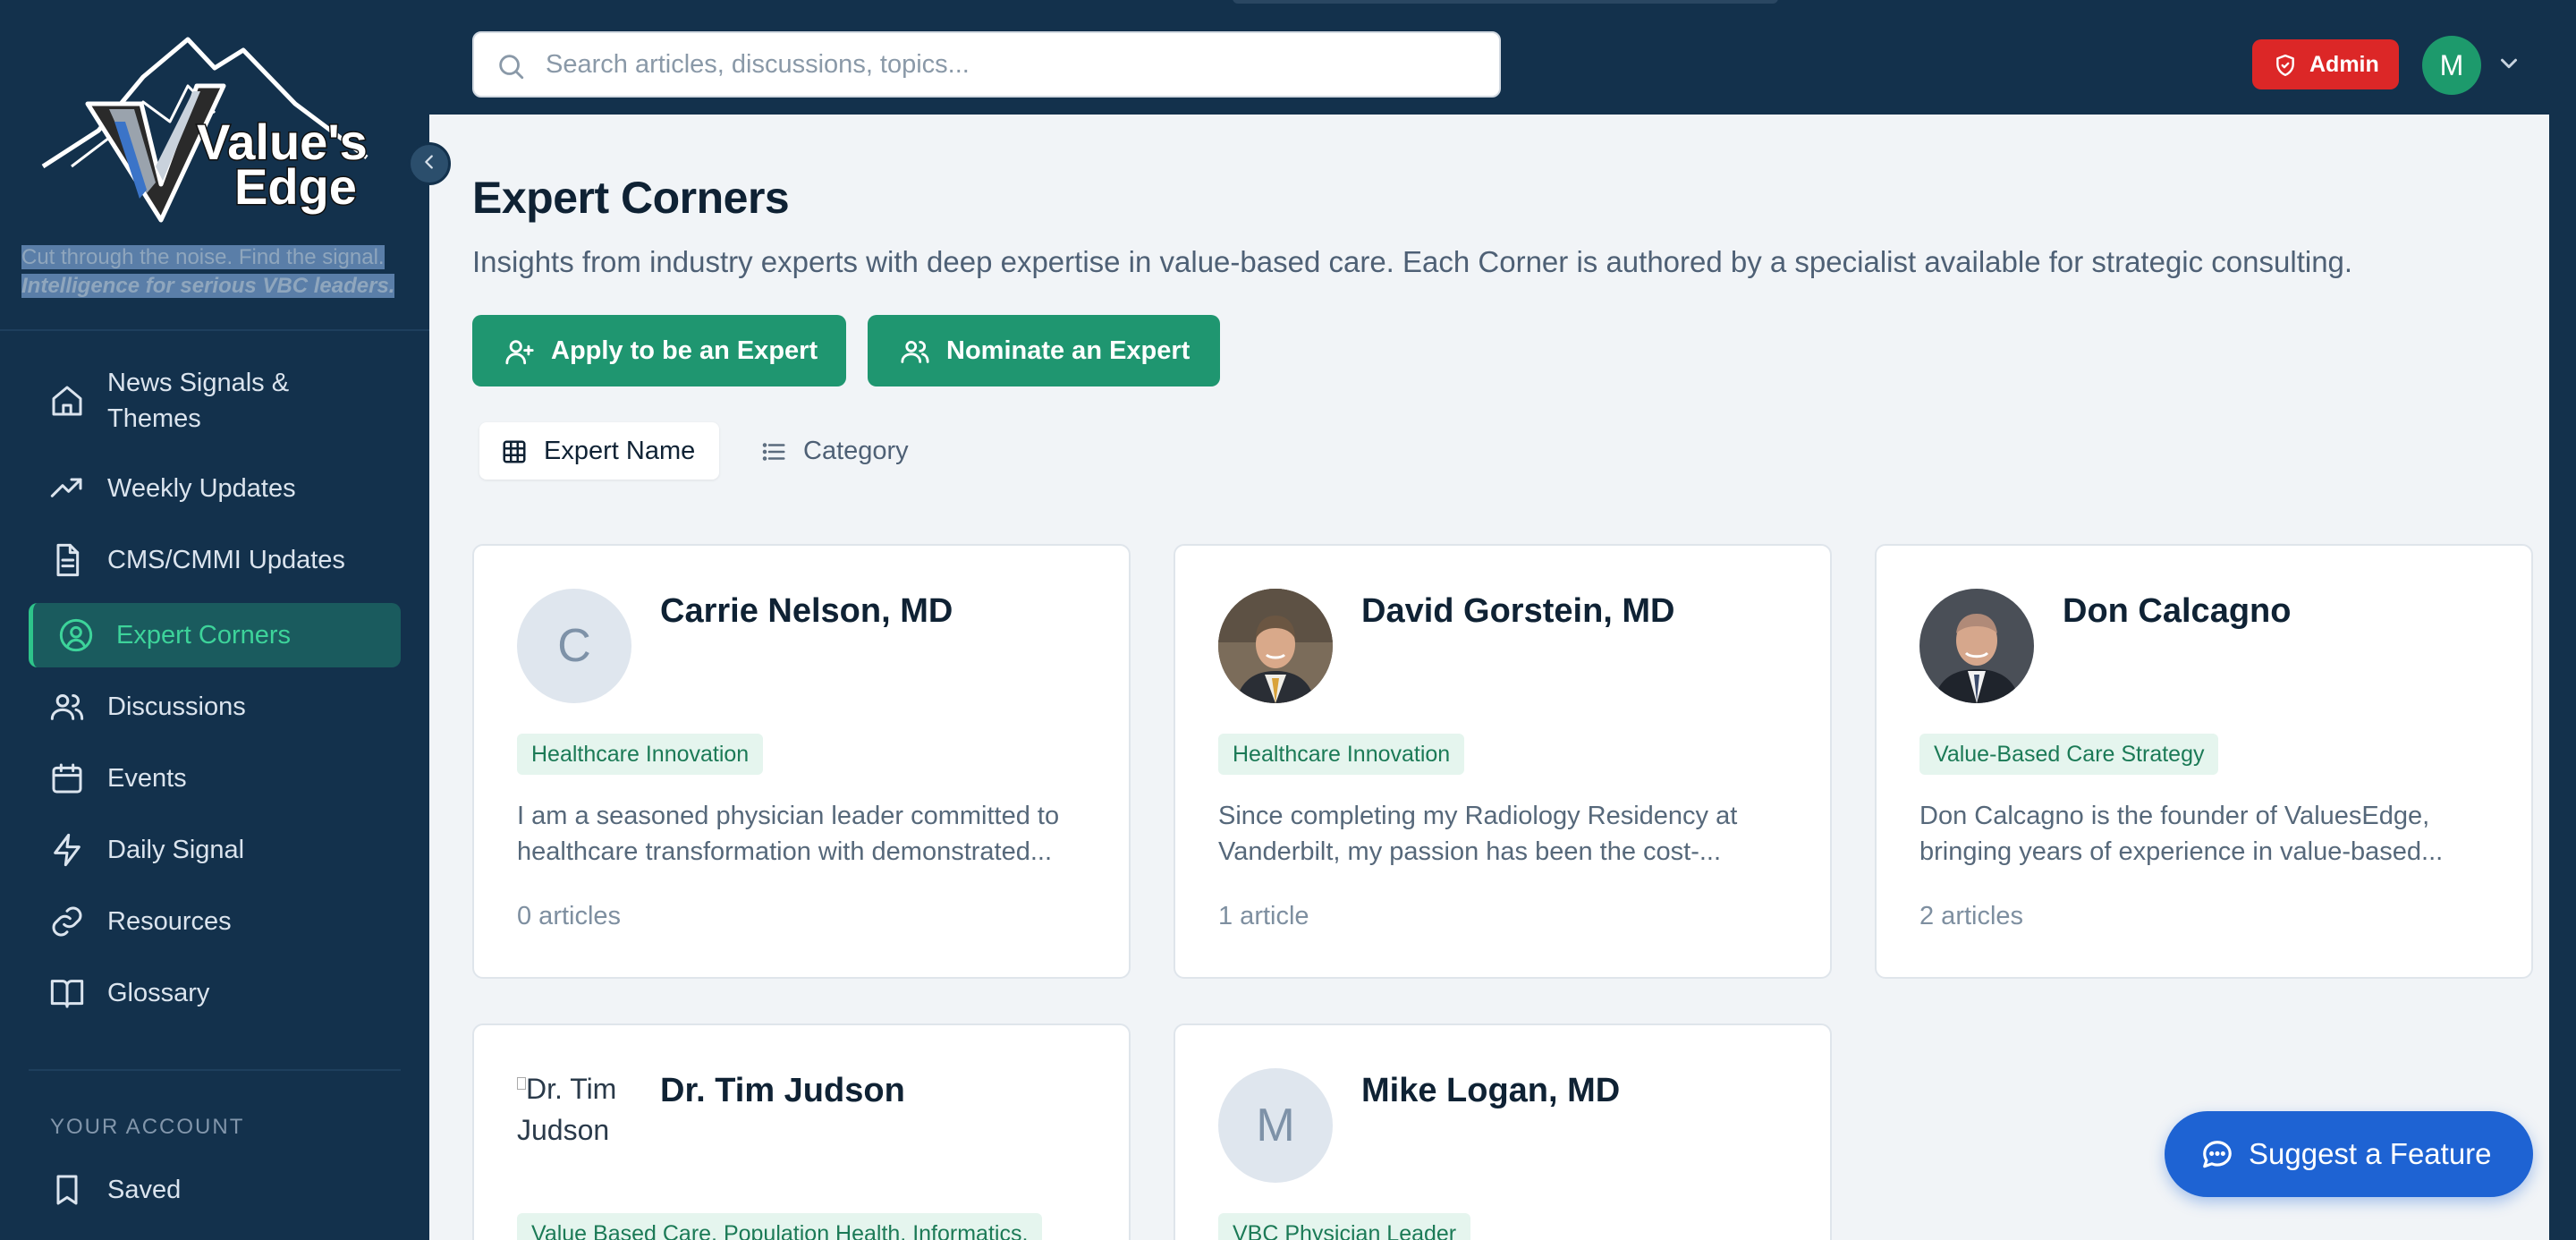 The width and height of the screenshot is (2576, 1240). What do you see at coordinates (1518, 611) in the screenshot?
I see `expert-name: David Gorstein, MD` at bounding box center [1518, 611].